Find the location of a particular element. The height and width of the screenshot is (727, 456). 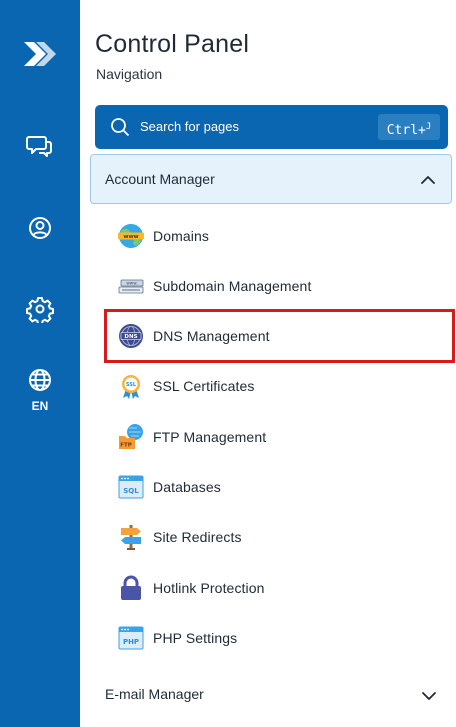

language-label: EN is located at coordinates (40, 406).